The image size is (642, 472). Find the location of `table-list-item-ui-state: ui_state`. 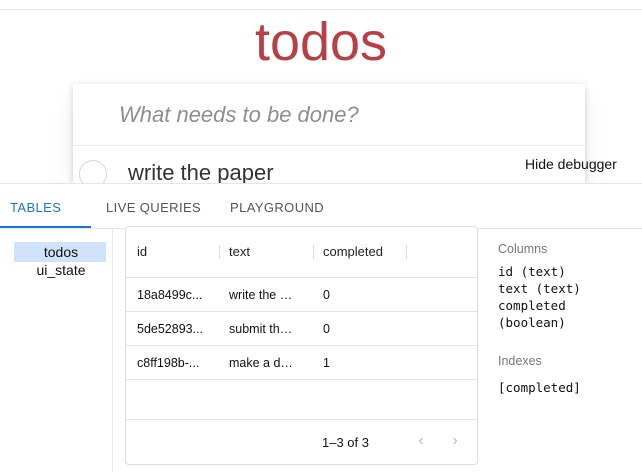

table-list-item-ui-state: ui_state is located at coordinates (60, 270).